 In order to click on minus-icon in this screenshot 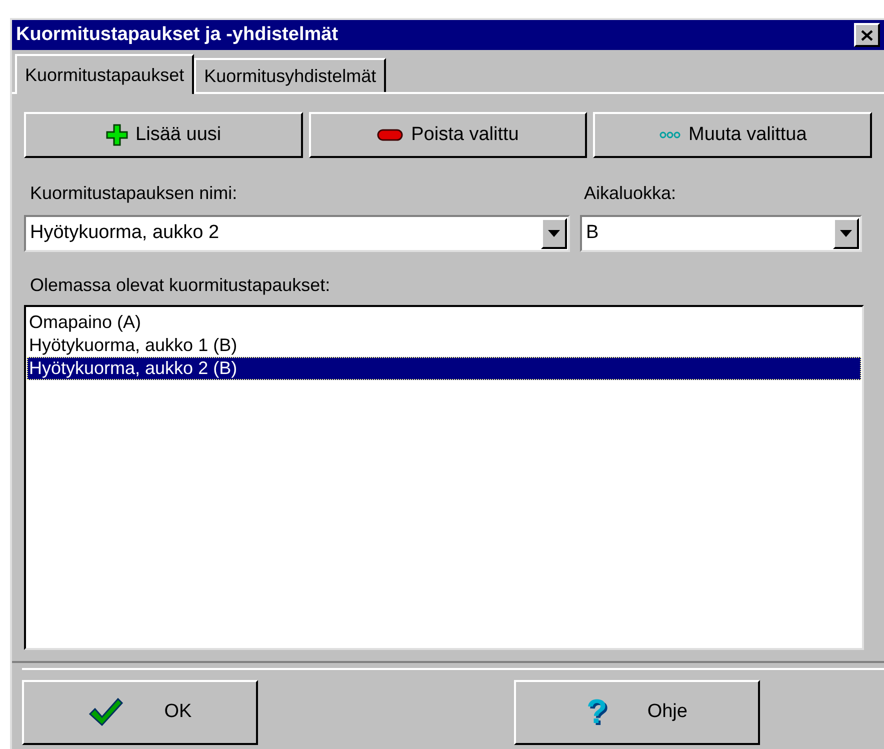, I will do `click(390, 135)`.